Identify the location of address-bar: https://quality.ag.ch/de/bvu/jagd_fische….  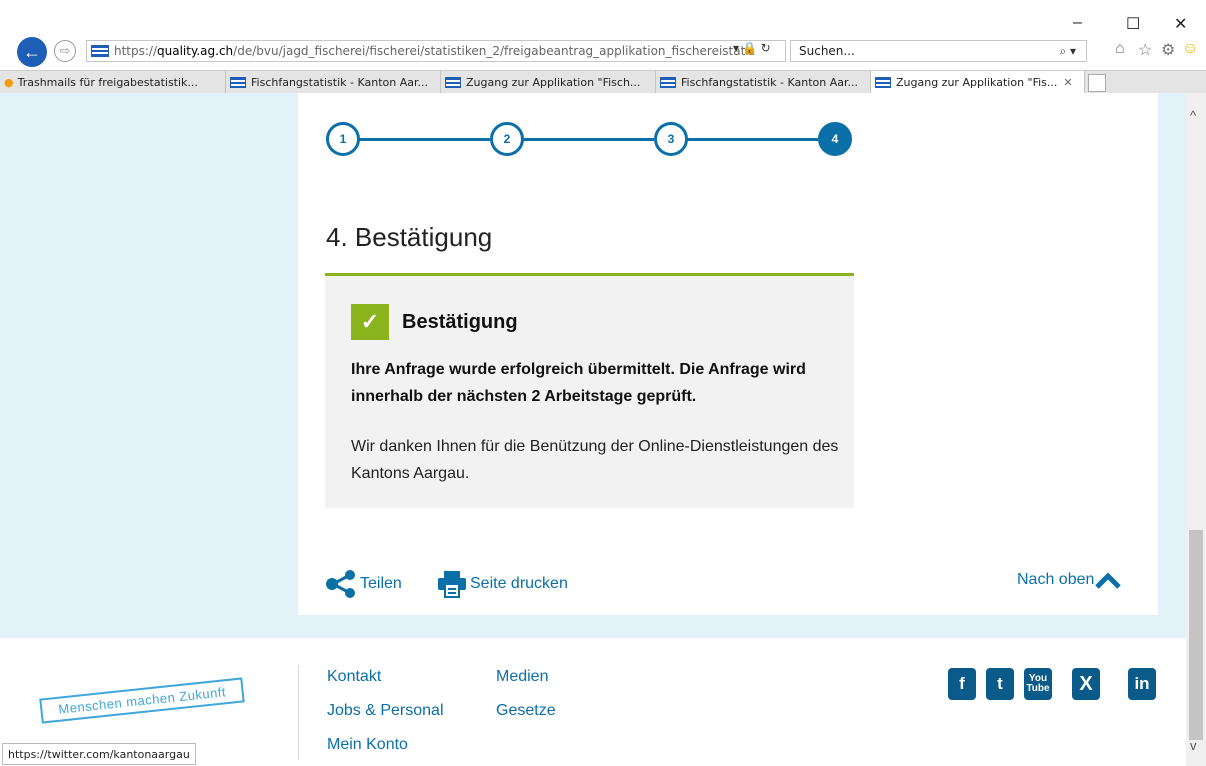
(436, 51).